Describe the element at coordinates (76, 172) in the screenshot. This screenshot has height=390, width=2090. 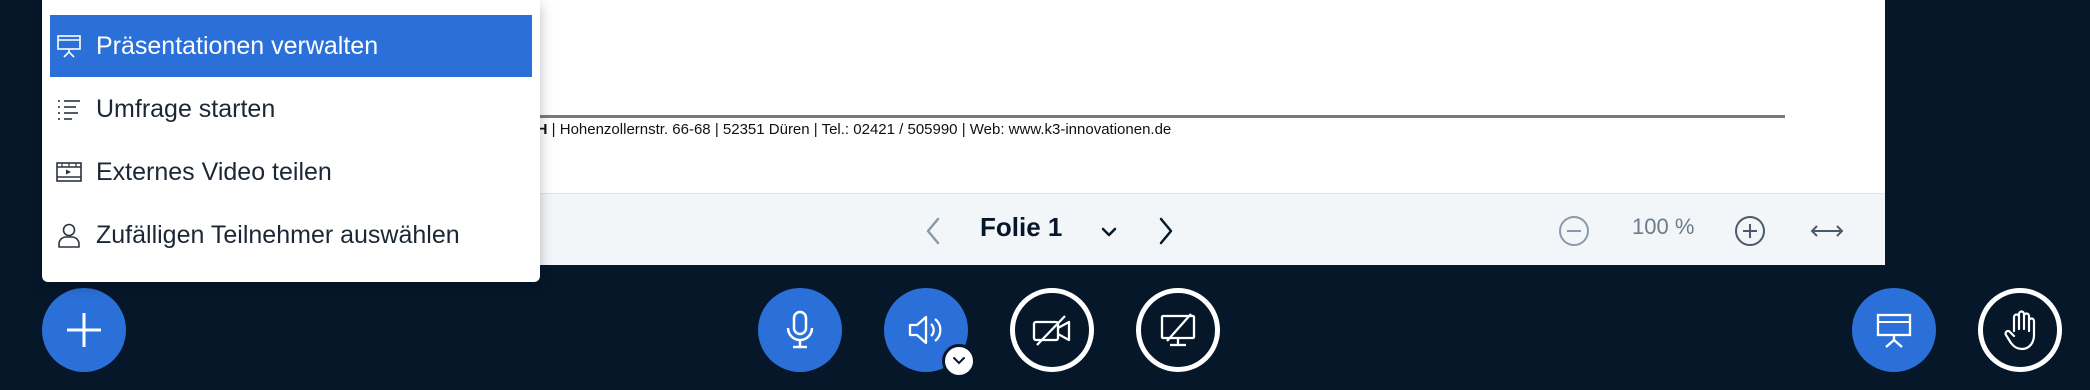
I see `video-film-icon` at that location.